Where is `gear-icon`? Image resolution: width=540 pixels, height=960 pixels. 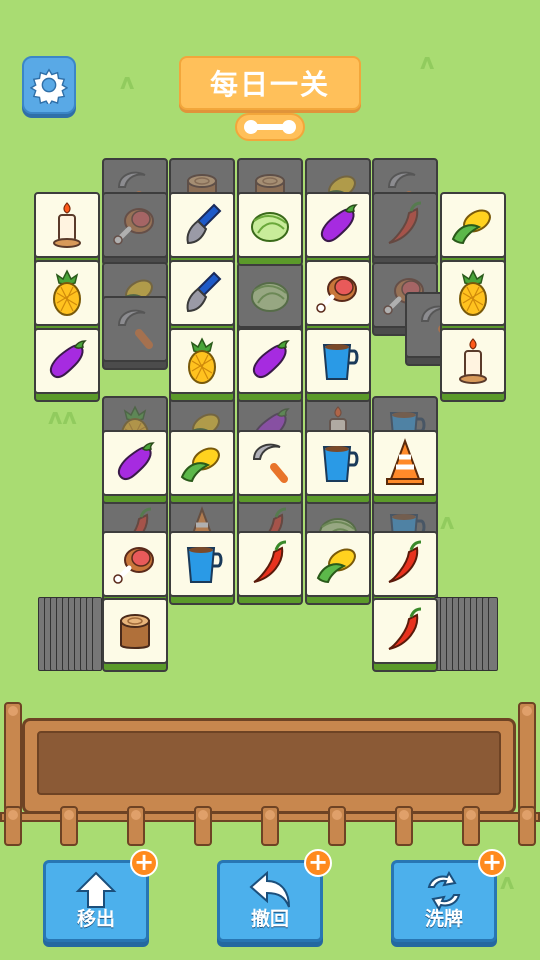 gear-icon is located at coordinates (49, 86).